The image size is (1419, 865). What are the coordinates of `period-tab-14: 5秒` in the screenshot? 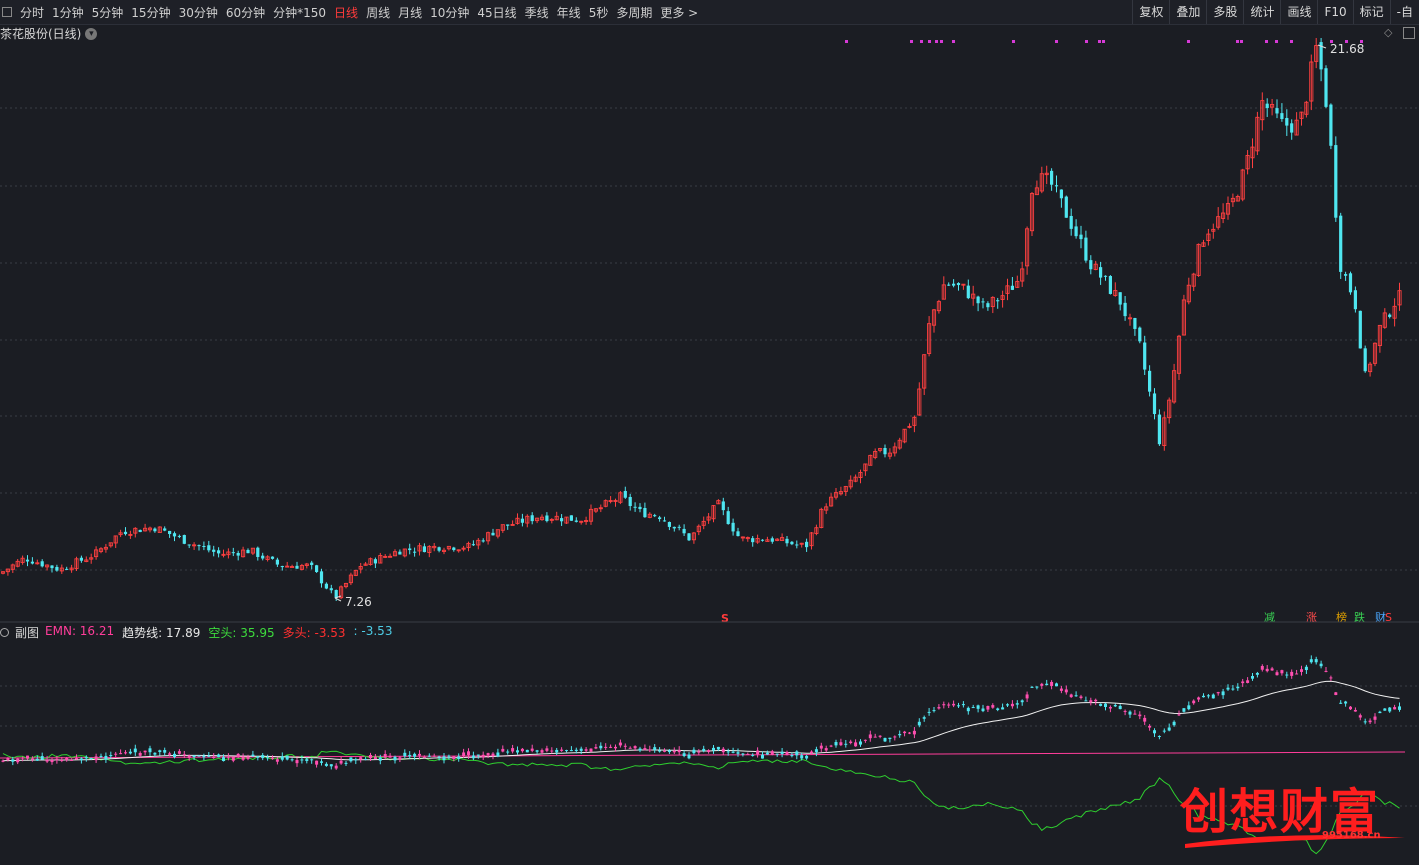 It's located at (599, 12).